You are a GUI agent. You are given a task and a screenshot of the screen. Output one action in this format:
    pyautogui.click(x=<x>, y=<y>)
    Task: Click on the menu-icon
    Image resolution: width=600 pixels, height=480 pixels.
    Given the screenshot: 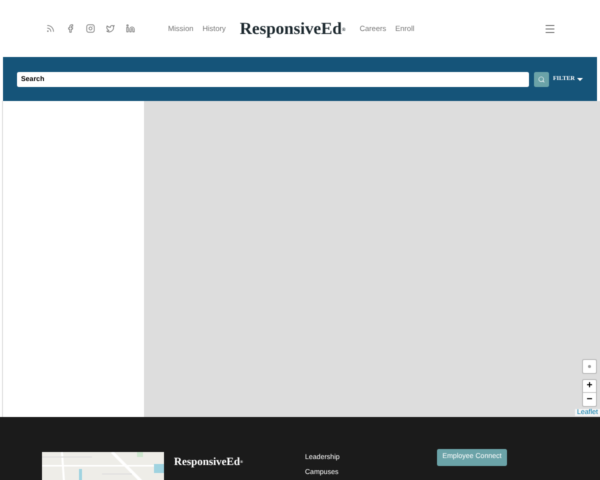 What is the action you would take?
    pyautogui.click(x=550, y=28)
    